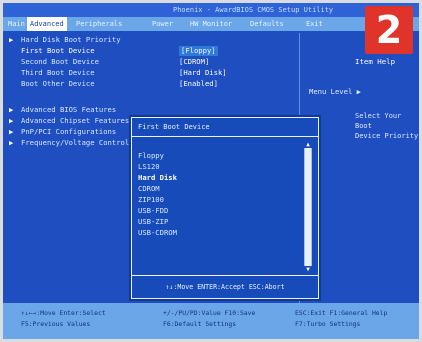  What do you see at coordinates (75, 120) in the screenshot?
I see `setting-label: Advanced Chipset Features` at bounding box center [75, 120].